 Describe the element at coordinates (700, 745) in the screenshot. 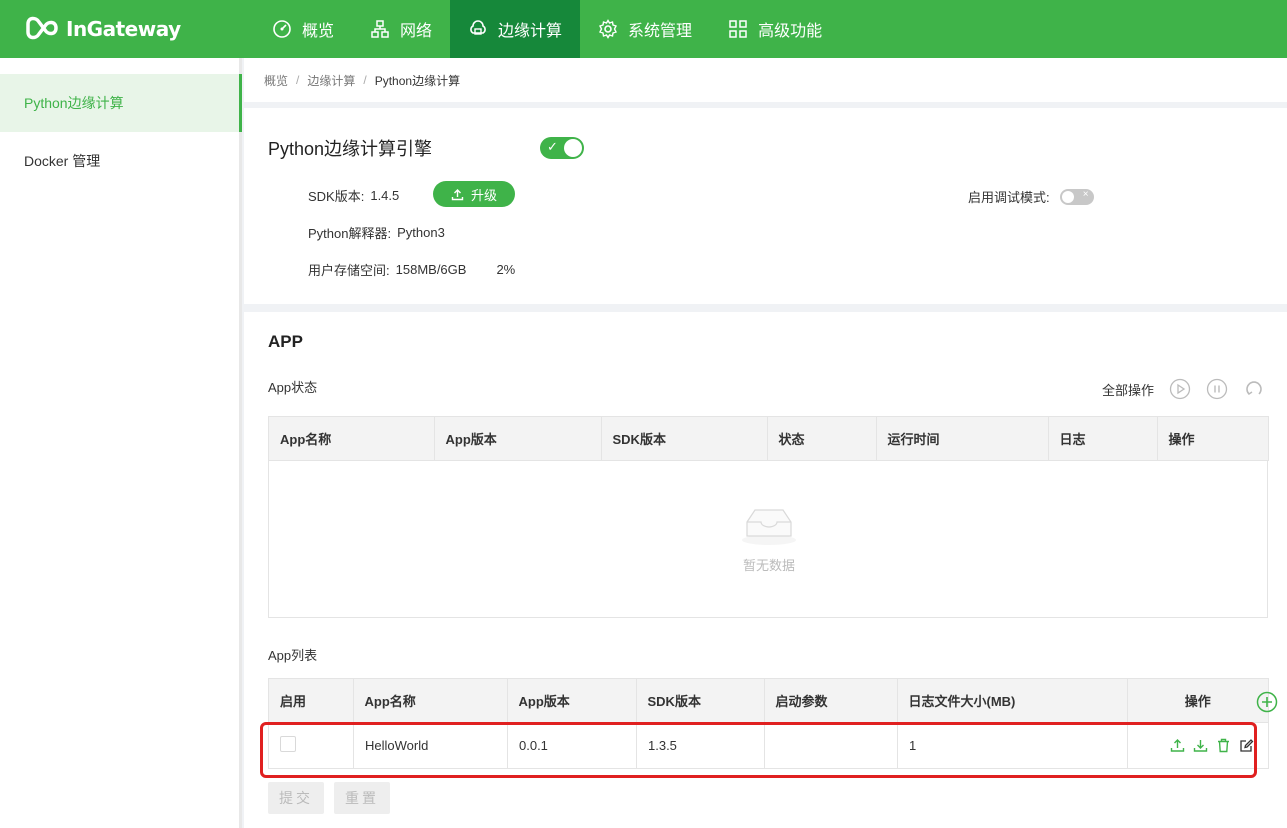

I see `sdk-version-cell: 1.3.5` at that location.